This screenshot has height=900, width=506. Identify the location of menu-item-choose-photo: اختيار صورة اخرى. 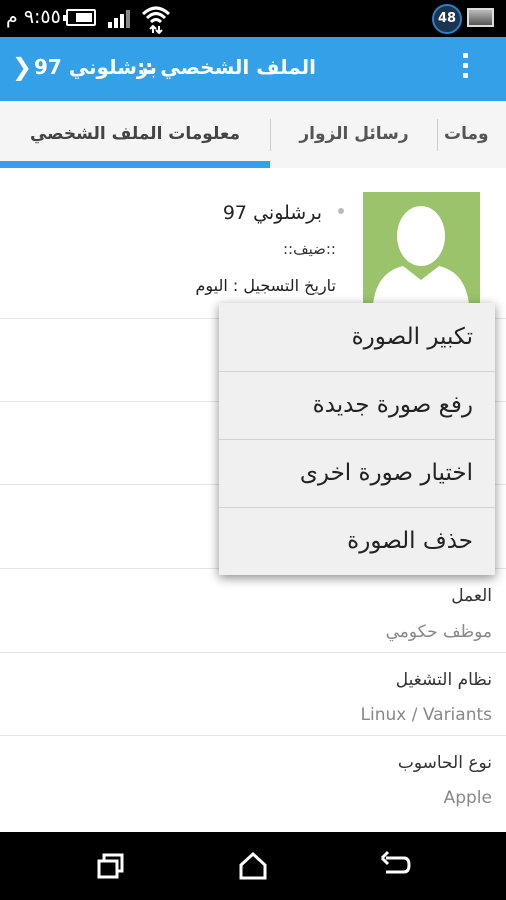
(357, 473).